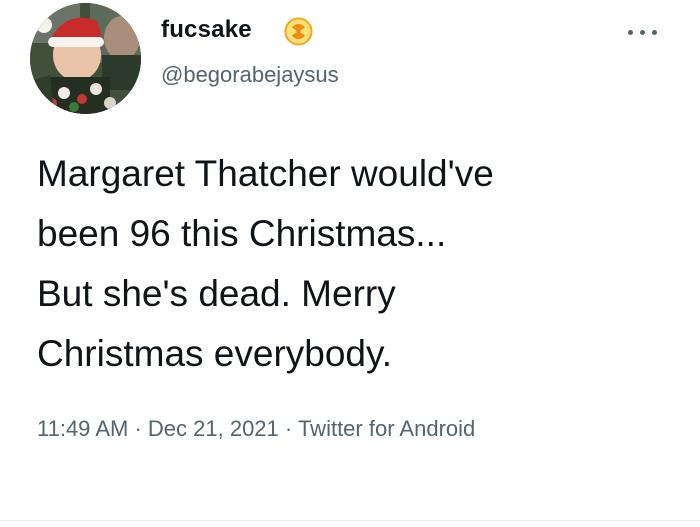  Describe the element at coordinates (206, 30) in the screenshot. I see `display-name: fucsake` at that location.